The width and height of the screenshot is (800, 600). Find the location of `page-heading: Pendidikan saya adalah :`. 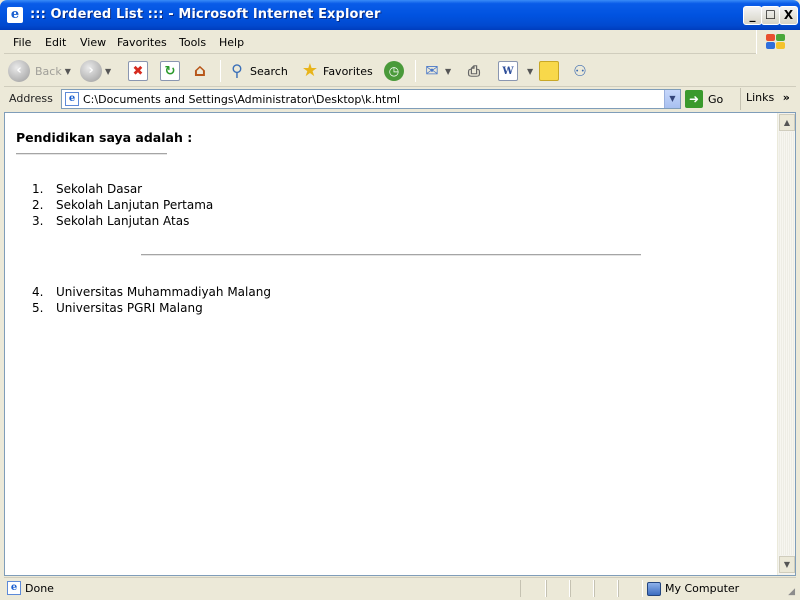

page-heading: Pendidikan saya adalah : is located at coordinates (104, 137).